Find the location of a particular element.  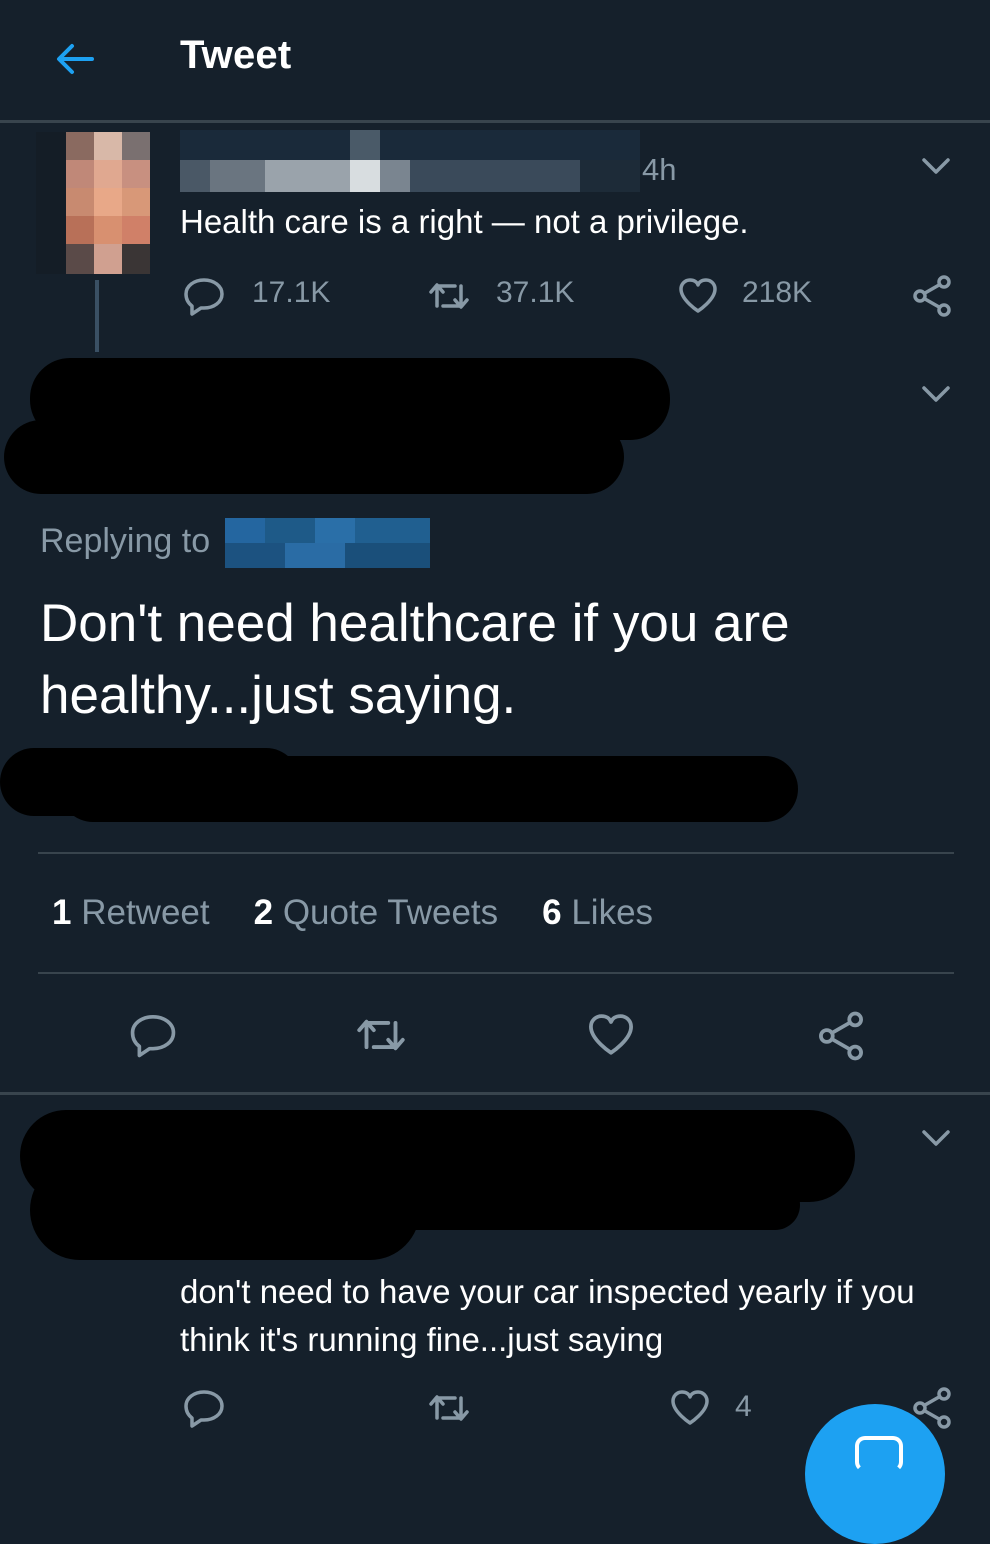

avatar is located at coordinates (93, 203).